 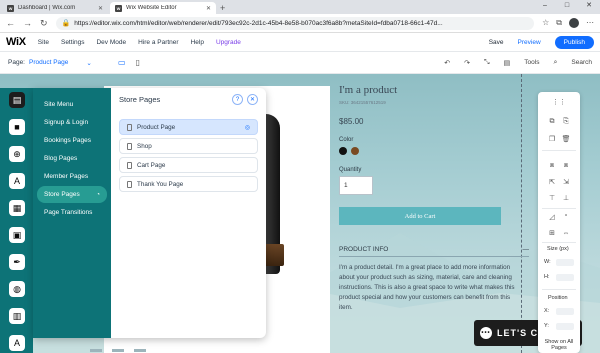 What do you see at coordinates (252, 99) in the screenshot?
I see `close-icon: ✕` at bounding box center [252, 99].